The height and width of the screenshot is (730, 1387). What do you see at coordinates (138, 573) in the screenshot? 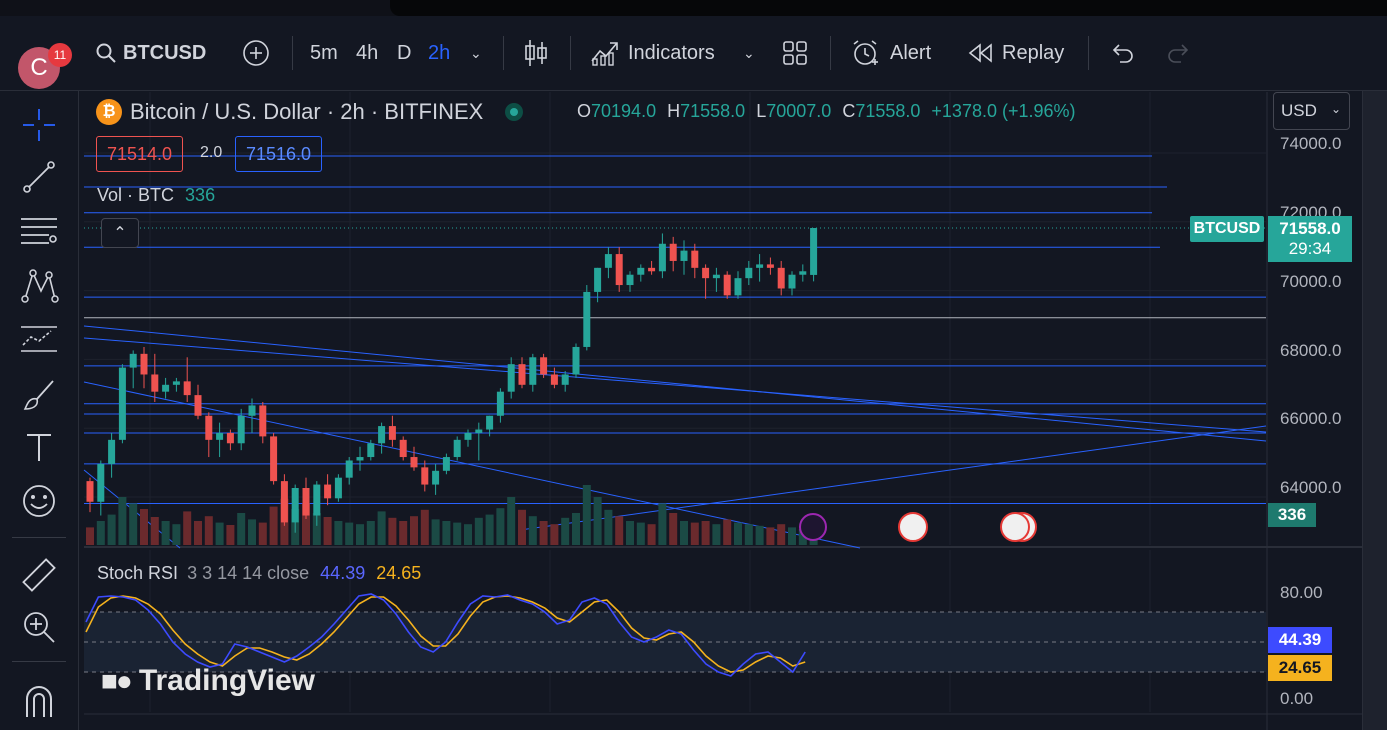
I see `stoch-rsi-label: Stoch RSI` at bounding box center [138, 573].